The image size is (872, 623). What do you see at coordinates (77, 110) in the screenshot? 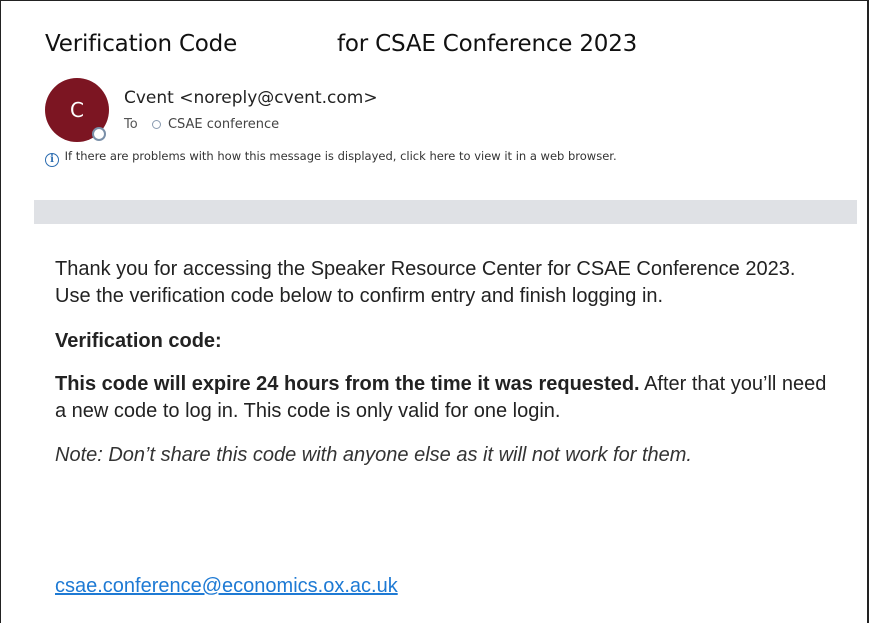
I see `avatar-letter: C` at bounding box center [77, 110].